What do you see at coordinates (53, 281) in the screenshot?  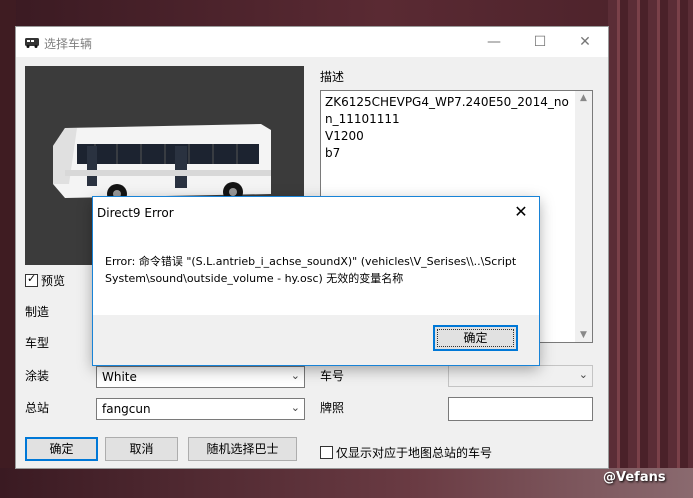 I see `preview-checkbox-label: 预览` at bounding box center [53, 281].